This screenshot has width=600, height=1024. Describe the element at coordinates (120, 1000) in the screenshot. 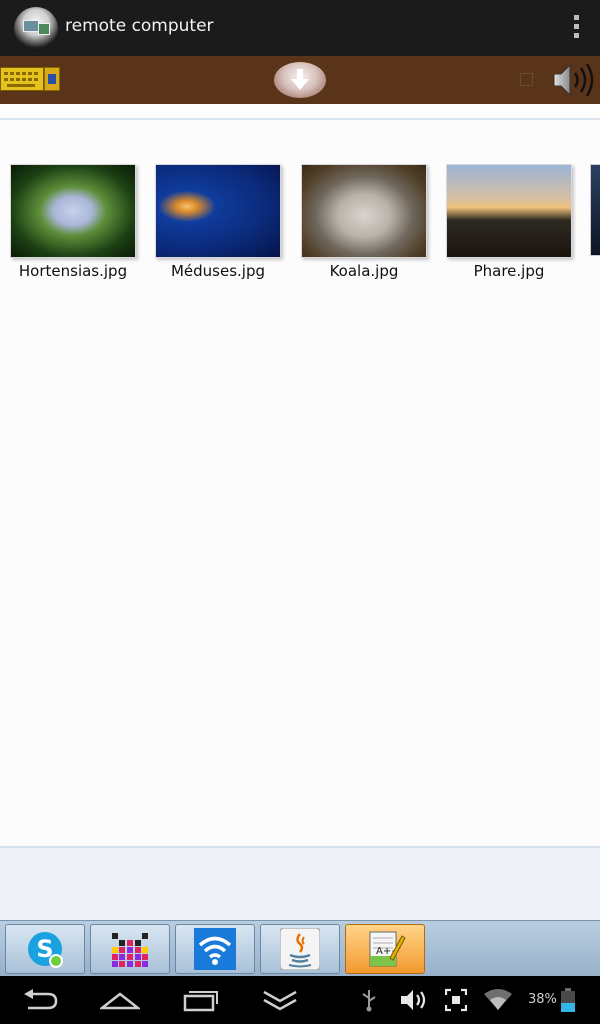

I see `home-icon` at that location.